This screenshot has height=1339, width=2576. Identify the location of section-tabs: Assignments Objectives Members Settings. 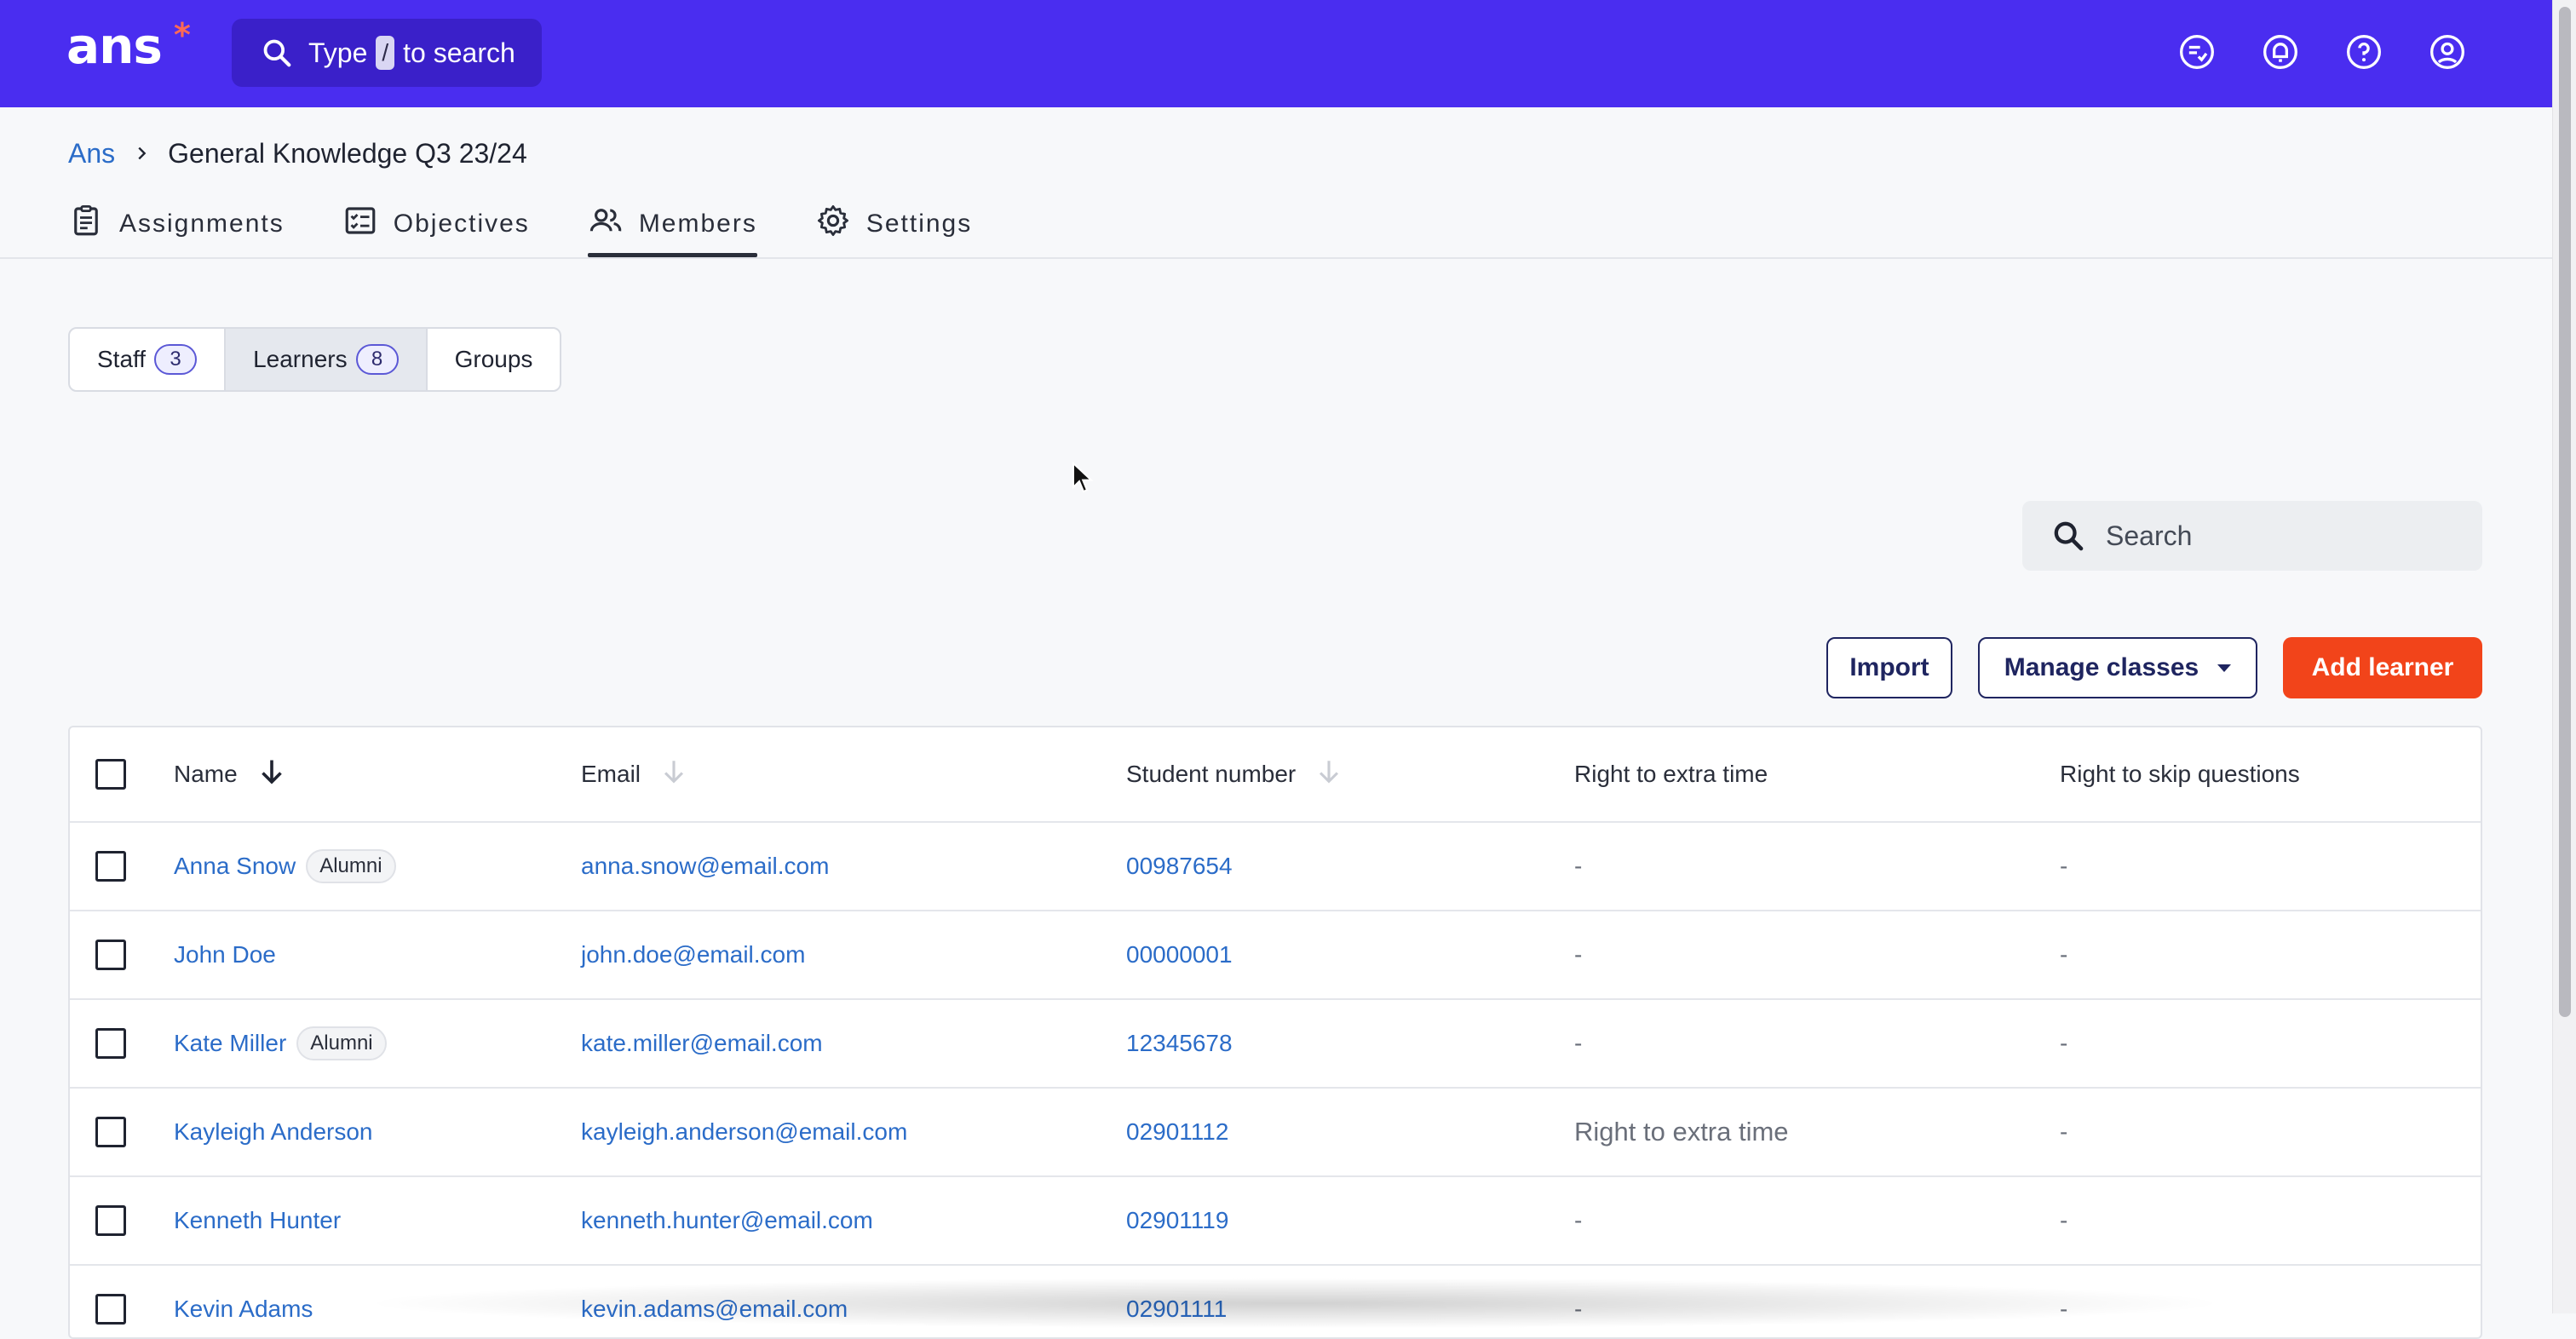
(549, 227).